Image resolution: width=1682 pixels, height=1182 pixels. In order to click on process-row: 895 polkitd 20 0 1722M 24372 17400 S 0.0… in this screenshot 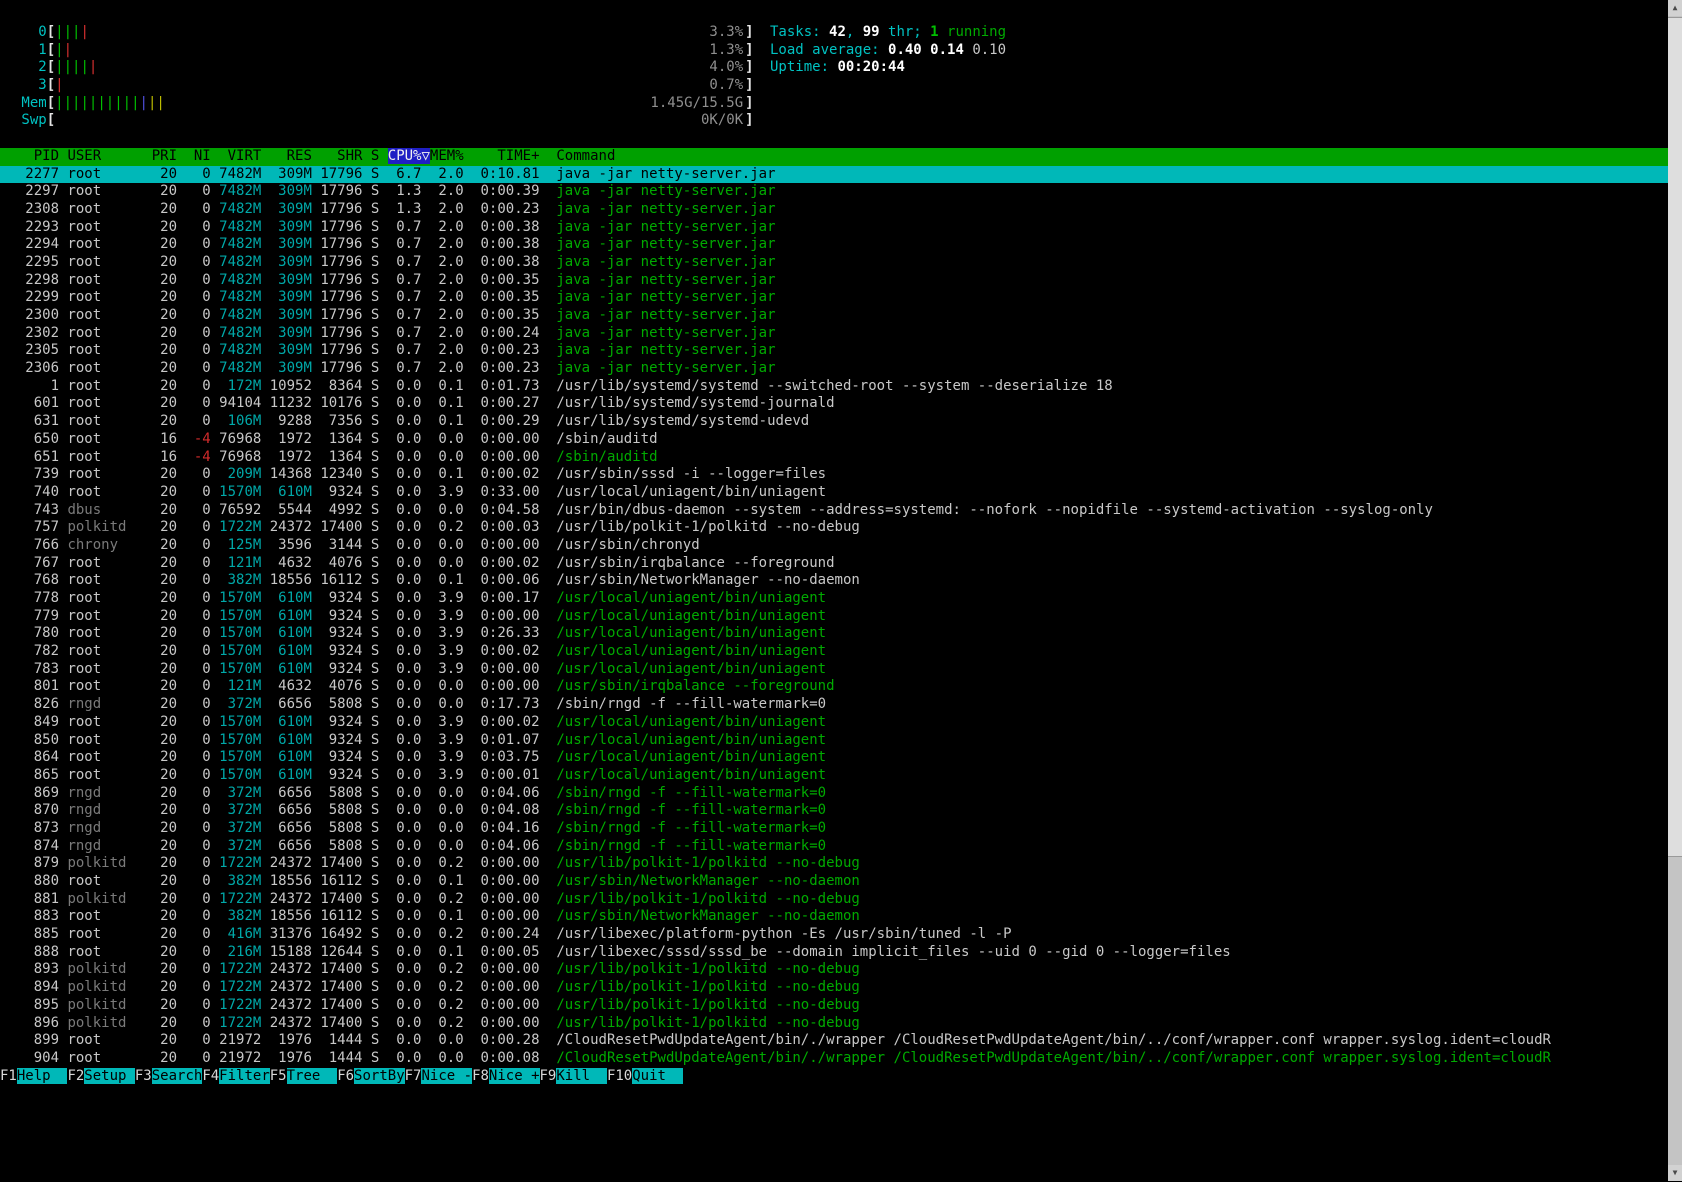, I will do `click(834, 1006)`.